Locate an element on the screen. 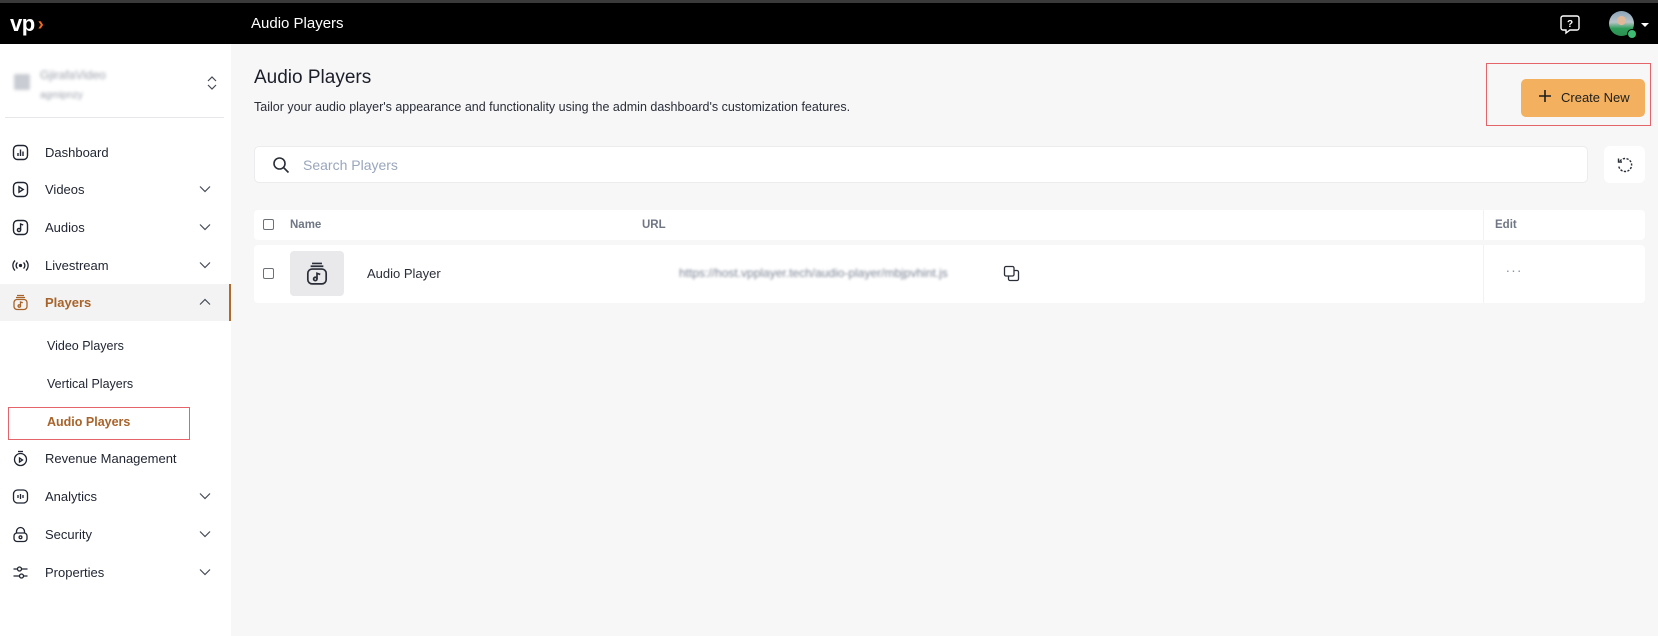 The image size is (1658, 636). sidebar-subitem-label: Vertical Players is located at coordinates (90, 384).